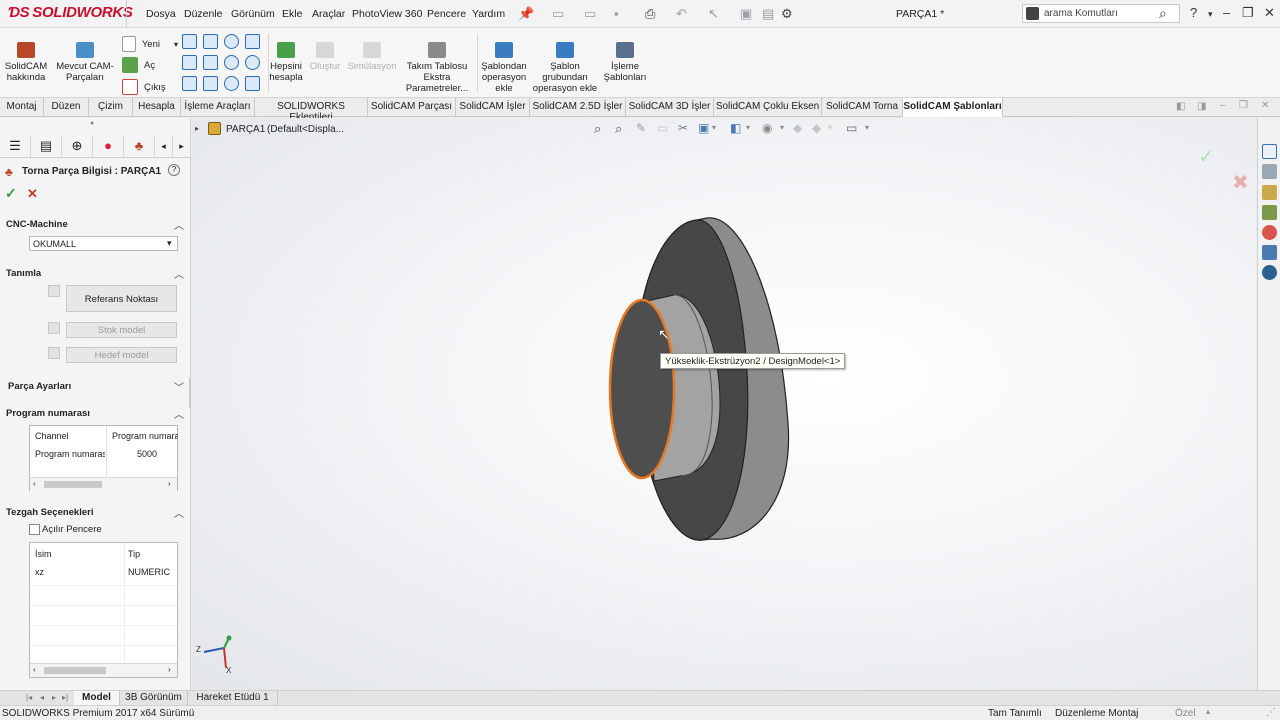 This screenshot has width=1280, height=720. I want to click on program-number-value: 5000, so click(157, 454).